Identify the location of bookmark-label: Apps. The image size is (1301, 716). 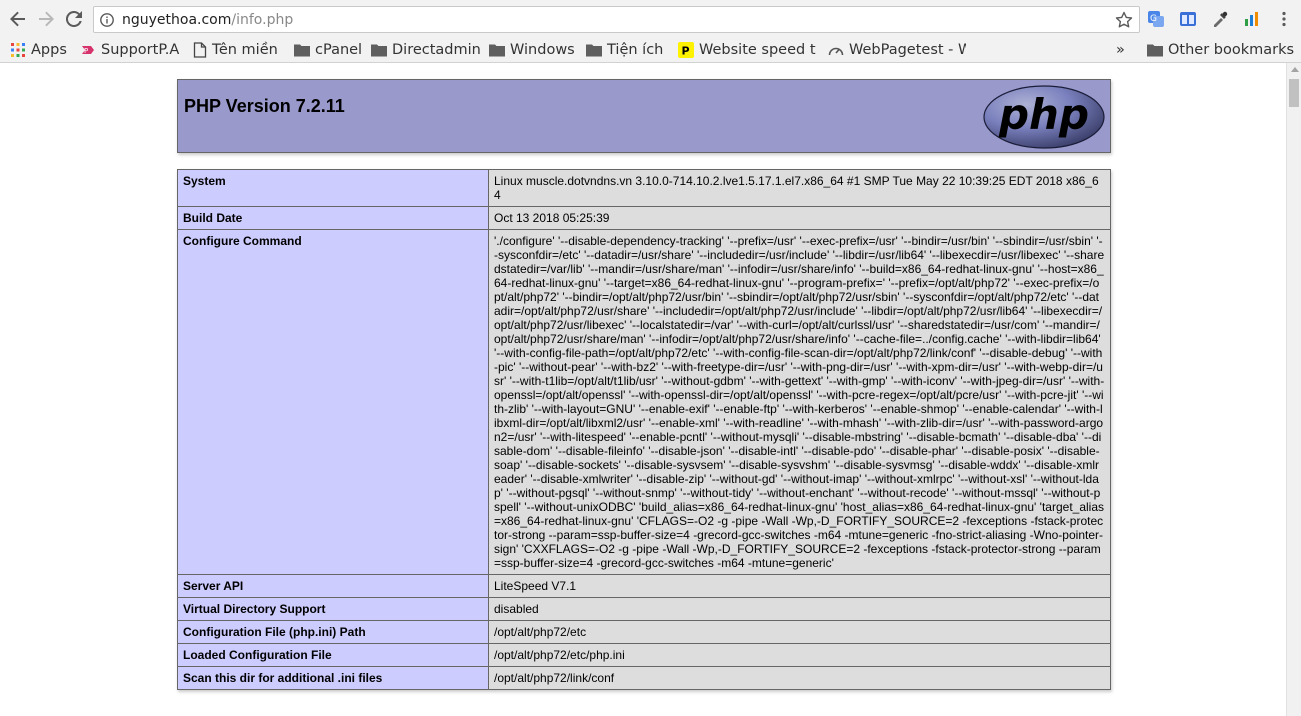
(49, 50).